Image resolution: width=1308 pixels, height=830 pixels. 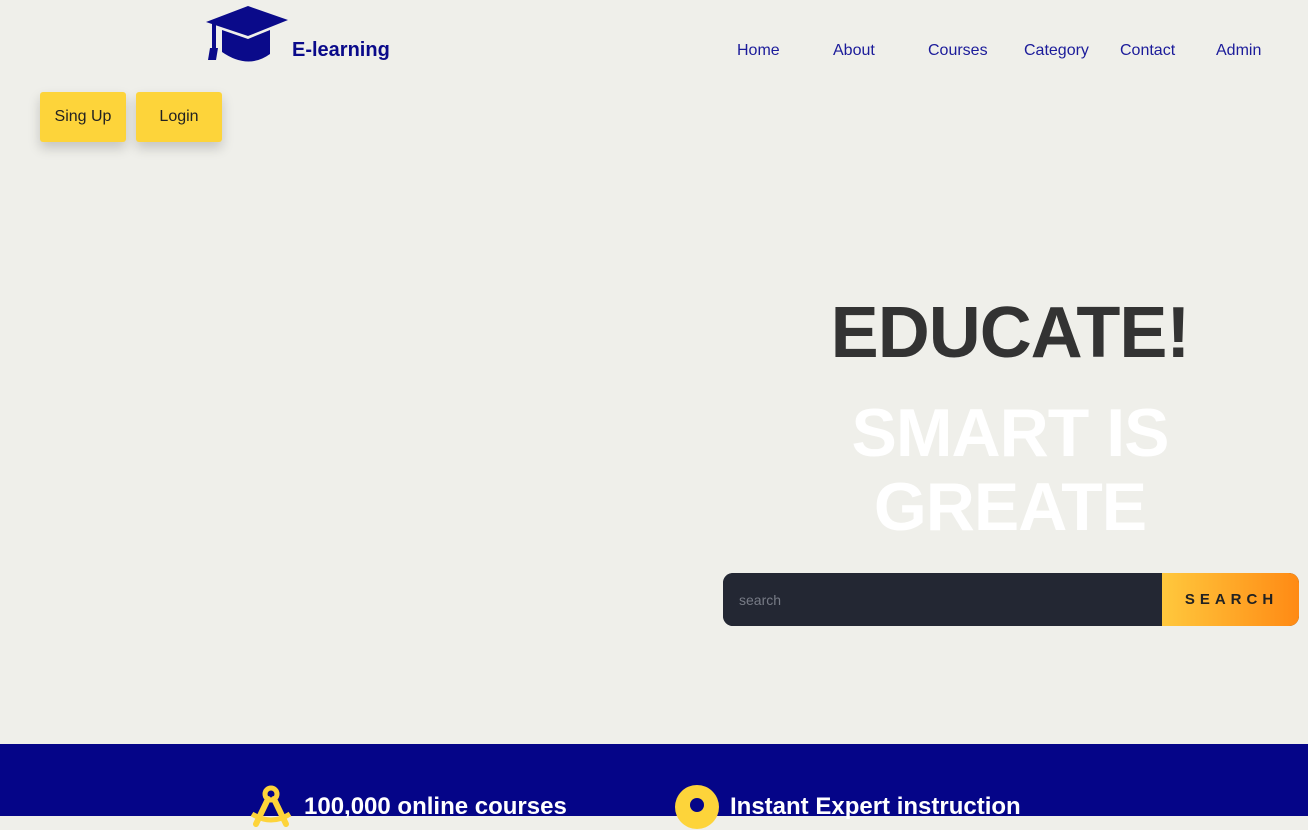 What do you see at coordinates (1010, 333) in the screenshot?
I see `hero-title: EDUCATE!` at bounding box center [1010, 333].